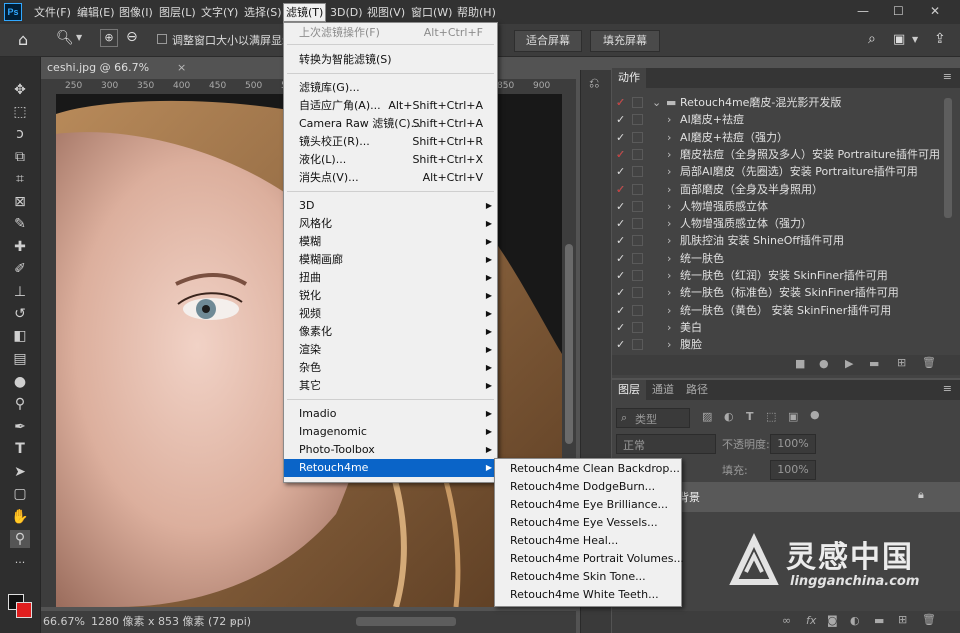  Describe the element at coordinates (118, 76) in the screenshot. I see `document-tab: ceshi.jpg @ 66.7%(RGB/8*) ×` at that location.